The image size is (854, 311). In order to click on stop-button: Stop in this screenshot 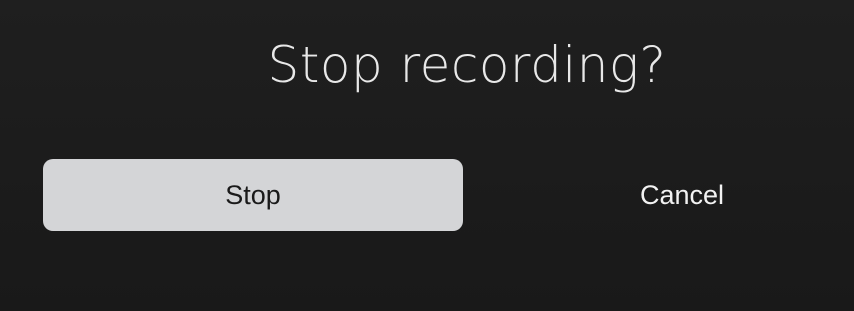, I will do `click(253, 195)`.